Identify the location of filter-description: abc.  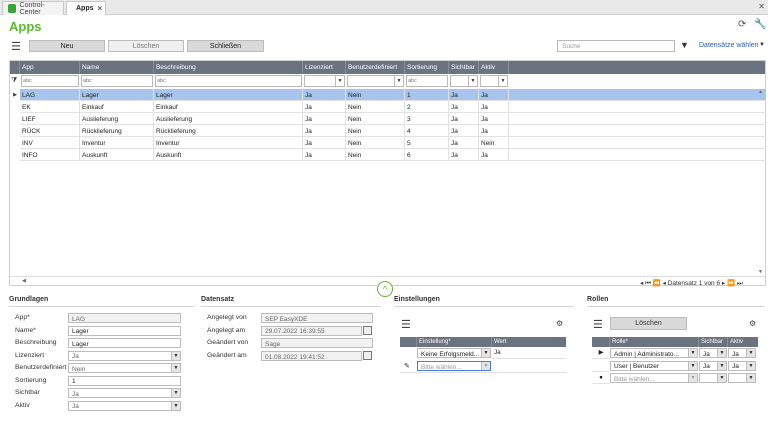
(228, 81).